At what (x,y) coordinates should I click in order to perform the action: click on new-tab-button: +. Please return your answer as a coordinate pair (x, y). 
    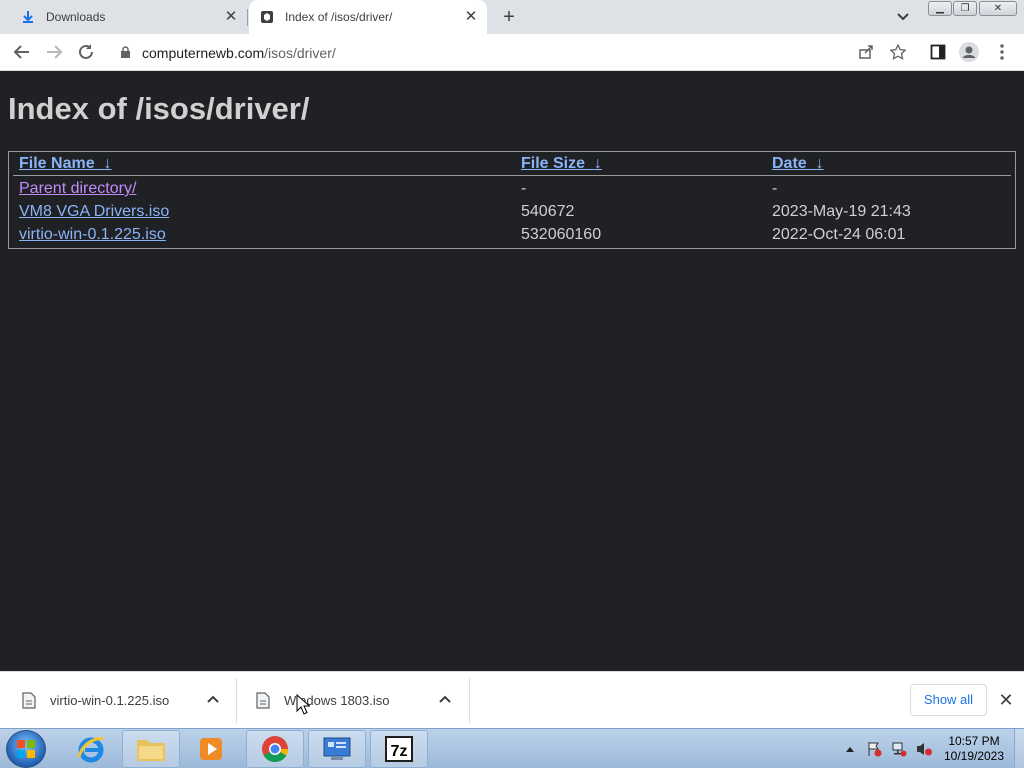
    Looking at the image, I should click on (509, 17).